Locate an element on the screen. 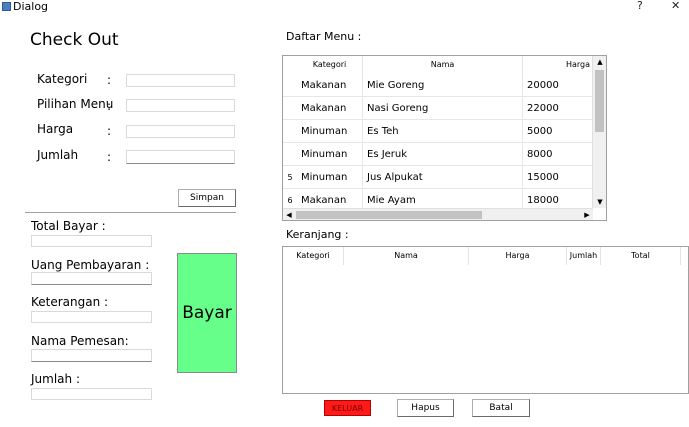 This screenshot has height=427, width=689. harga-label: Harga is located at coordinates (55, 129).